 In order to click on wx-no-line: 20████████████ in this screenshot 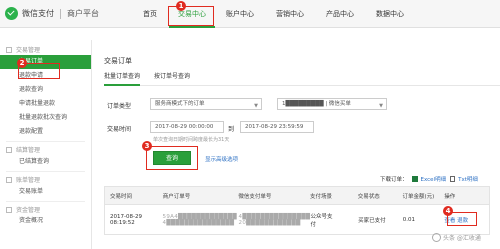, I will do `click(269, 222)`.